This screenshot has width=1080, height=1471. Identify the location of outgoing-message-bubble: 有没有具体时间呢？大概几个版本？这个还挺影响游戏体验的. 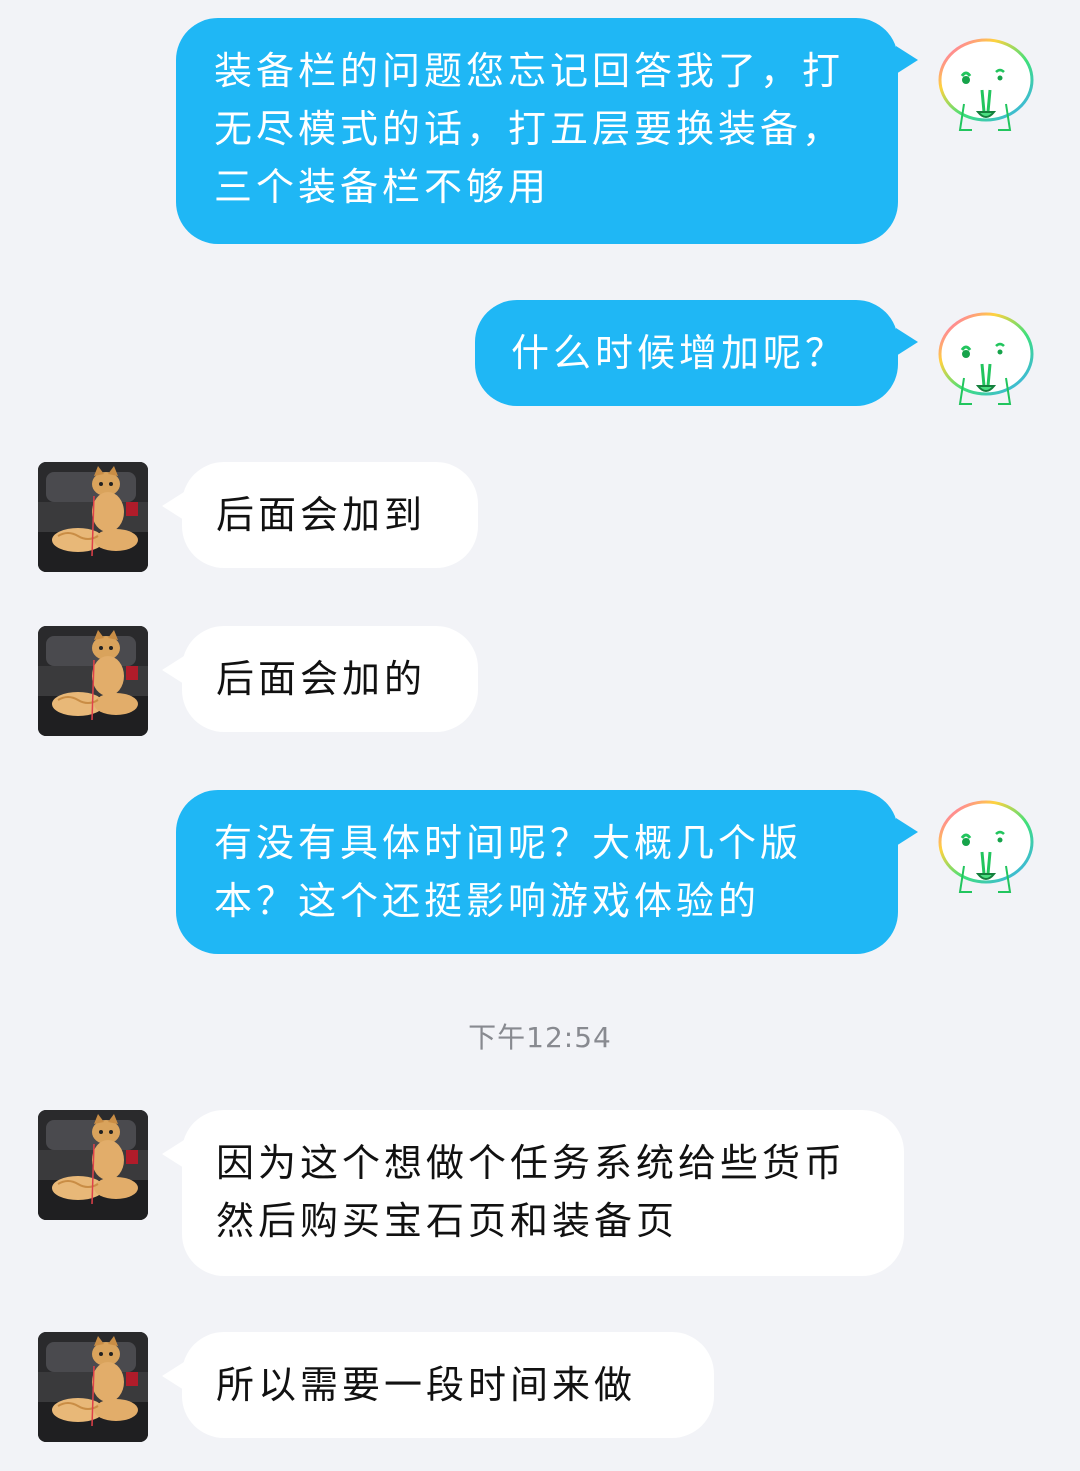
(537, 872).